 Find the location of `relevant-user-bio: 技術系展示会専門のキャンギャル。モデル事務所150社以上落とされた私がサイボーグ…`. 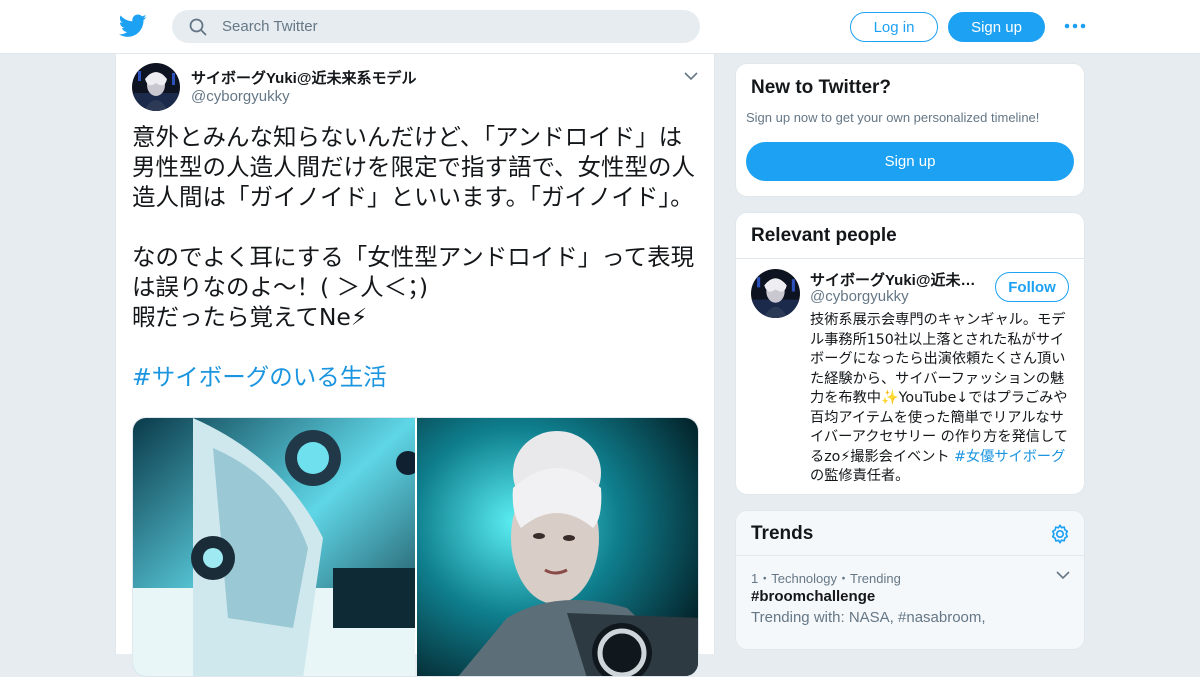

relevant-user-bio: 技術系展示会専門のキャンギャル。モデル事務所150社以上落とされた私がサイボーグ… is located at coordinates (941, 399).